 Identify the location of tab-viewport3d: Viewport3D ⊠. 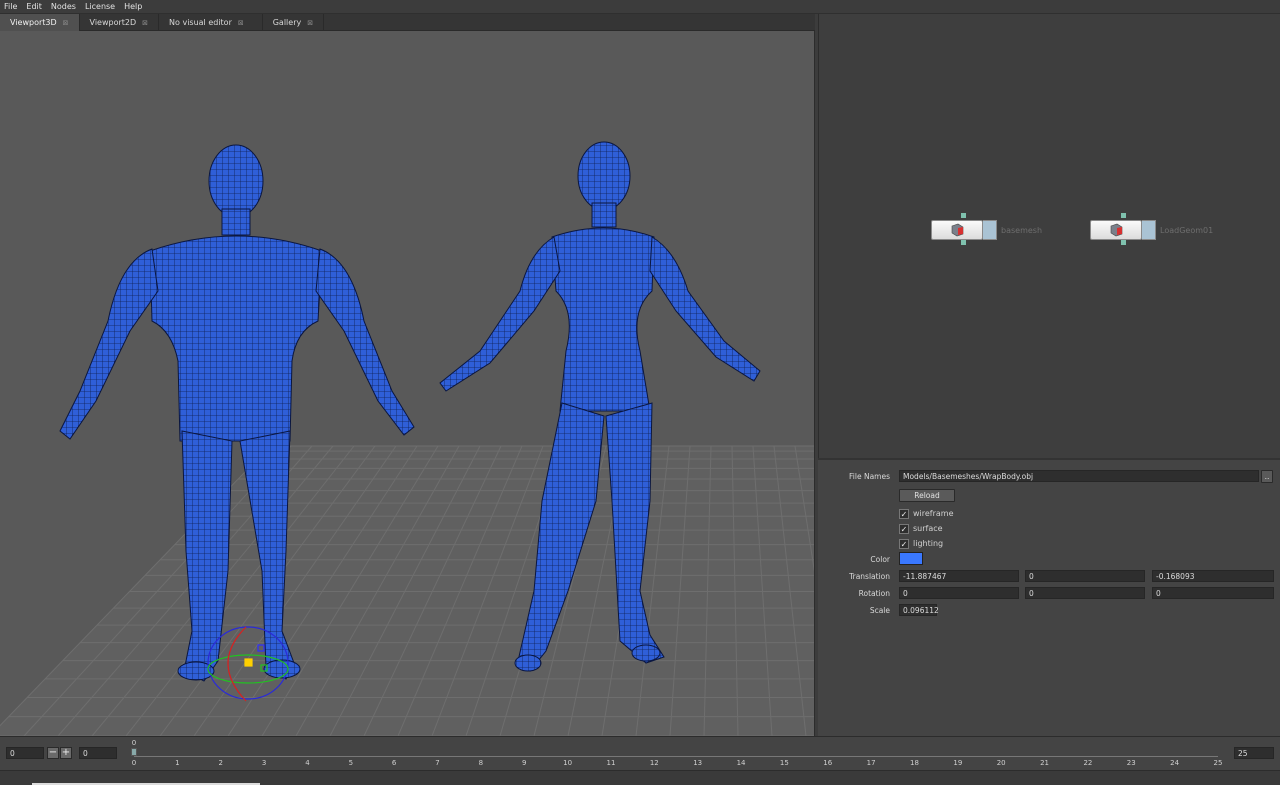
(40, 22).